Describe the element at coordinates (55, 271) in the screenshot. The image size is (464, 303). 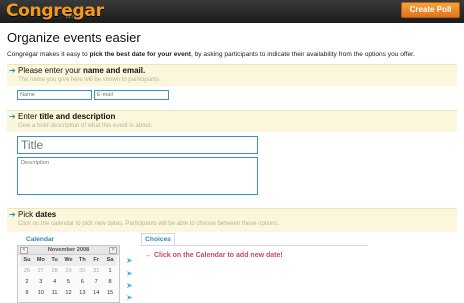
I see `calendar-day: 28` at that location.